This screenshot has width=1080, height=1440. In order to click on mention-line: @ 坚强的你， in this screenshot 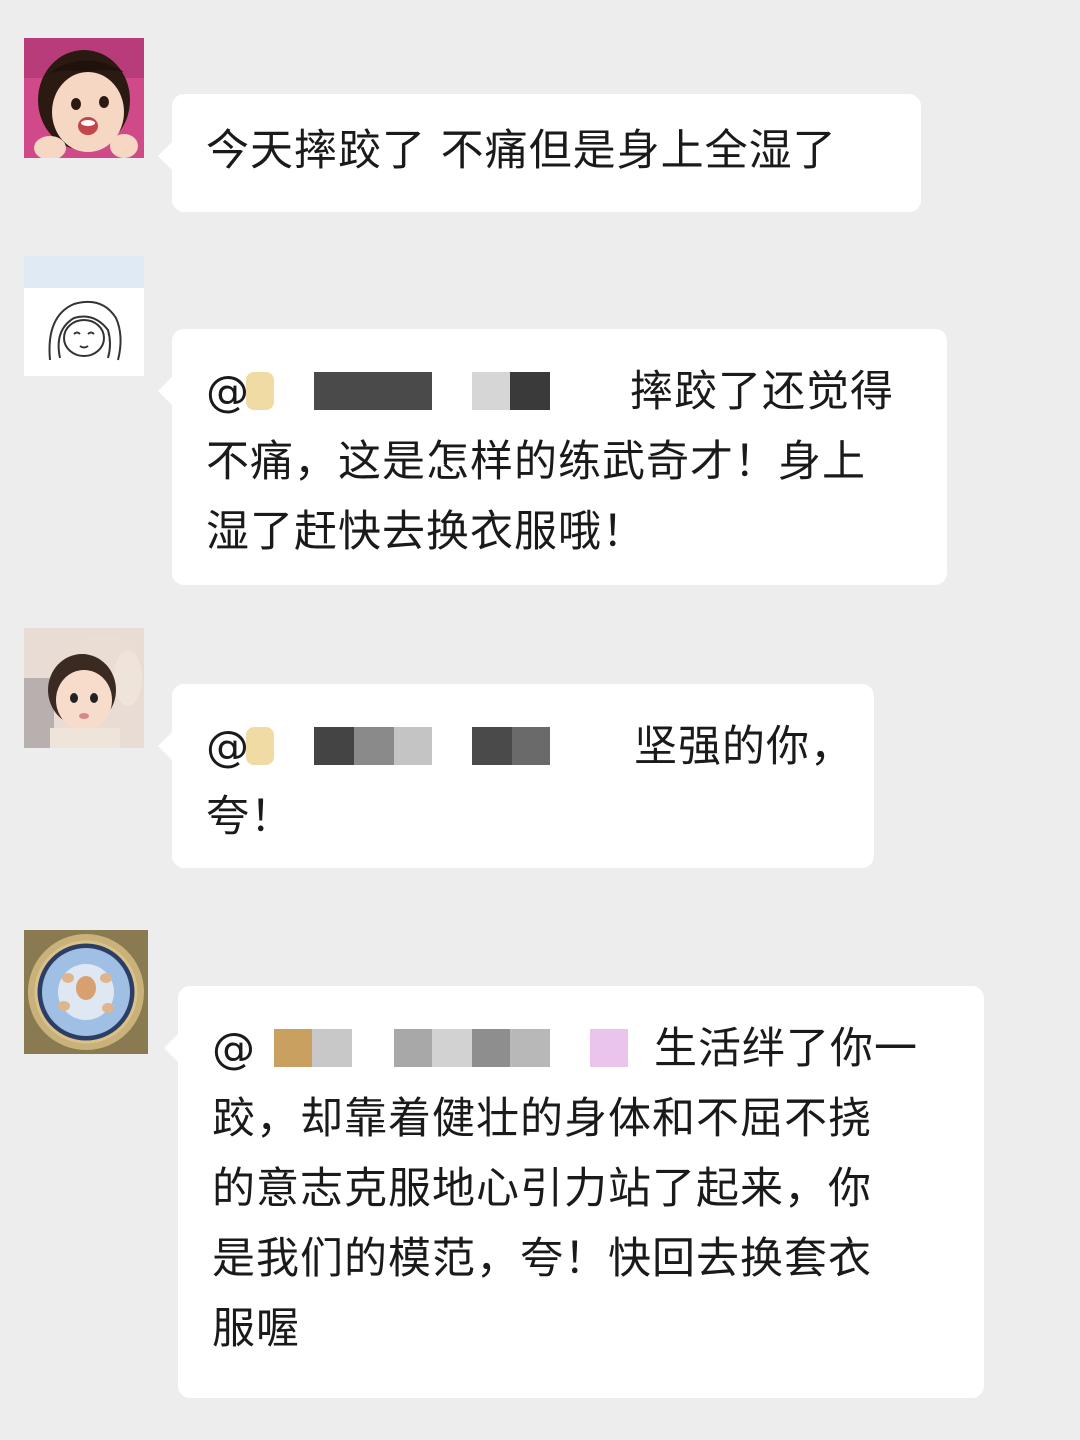, I will do `click(540, 747)`.